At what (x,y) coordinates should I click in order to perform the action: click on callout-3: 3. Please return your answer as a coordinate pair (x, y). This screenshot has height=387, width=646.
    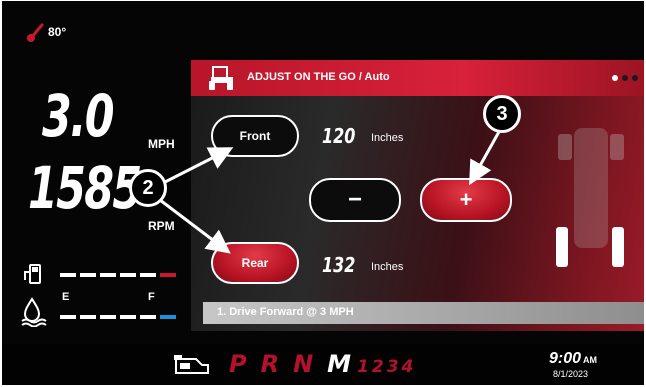
    Looking at the image, I should click on (502, 114).